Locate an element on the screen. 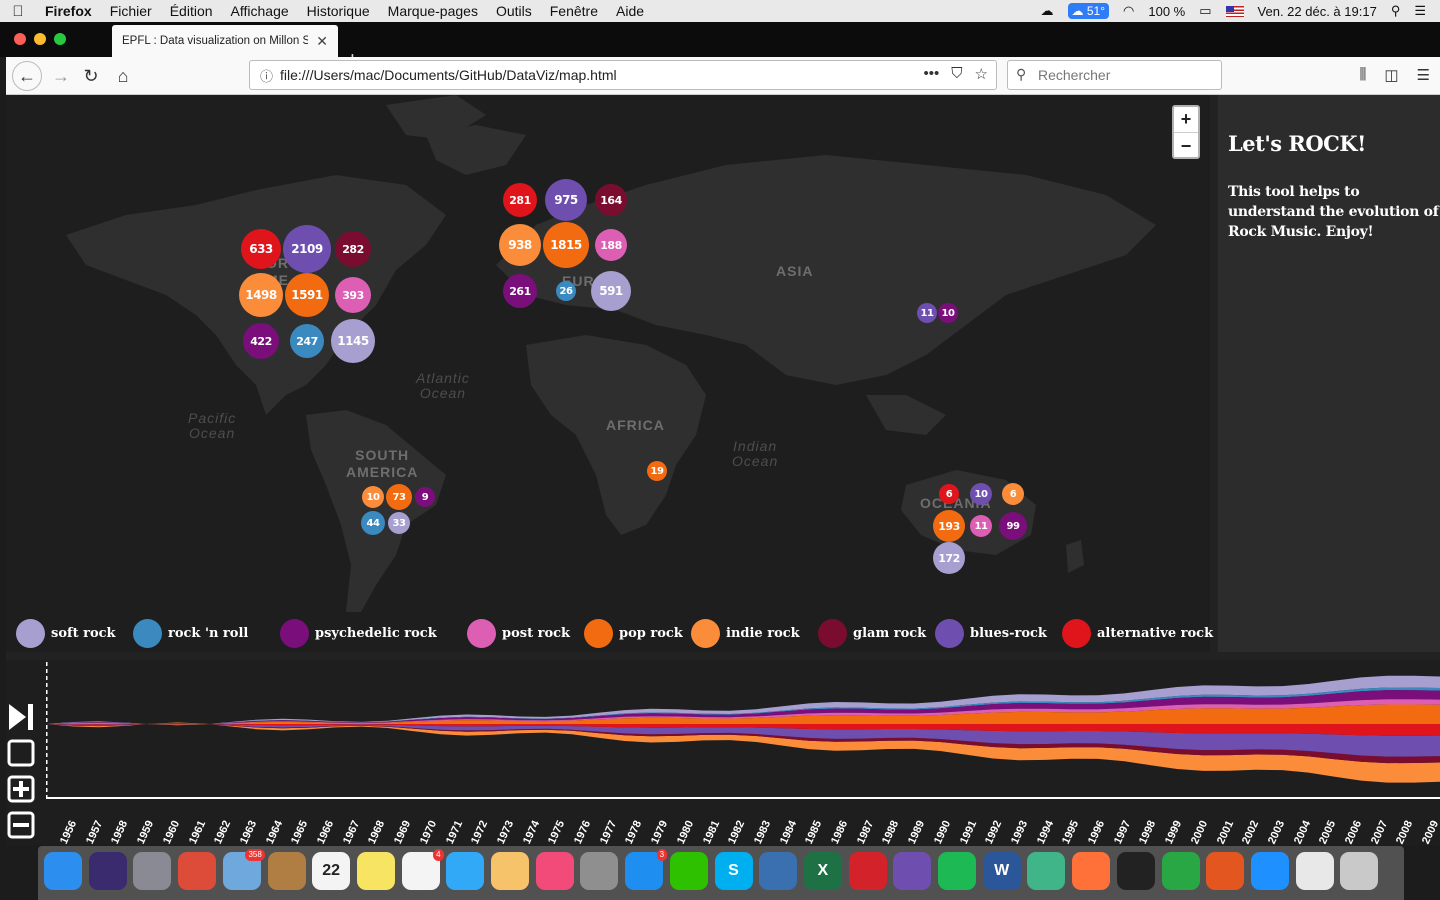 The image size is (1440, 900). cluster-marker: 282 is located at coordinates (353, 249).